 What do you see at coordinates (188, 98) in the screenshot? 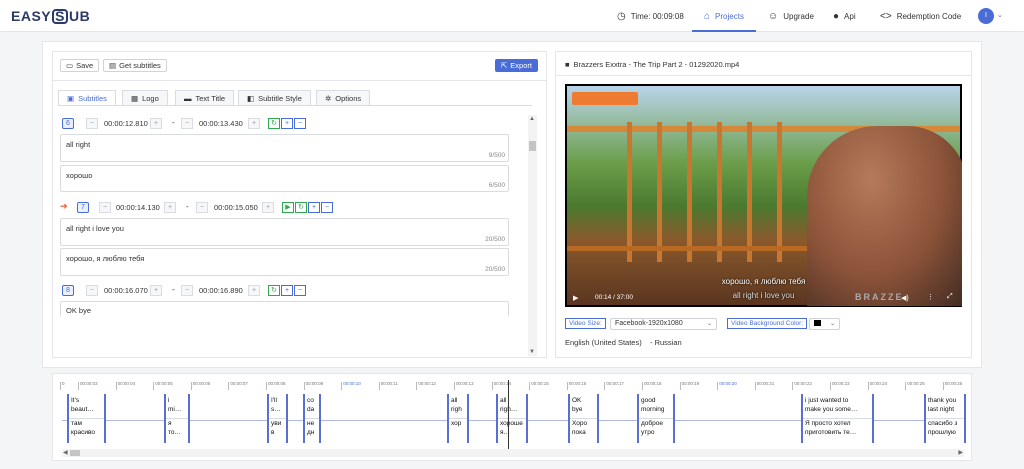
I see `message-icon: ▬` at bounding box center [188, 98].